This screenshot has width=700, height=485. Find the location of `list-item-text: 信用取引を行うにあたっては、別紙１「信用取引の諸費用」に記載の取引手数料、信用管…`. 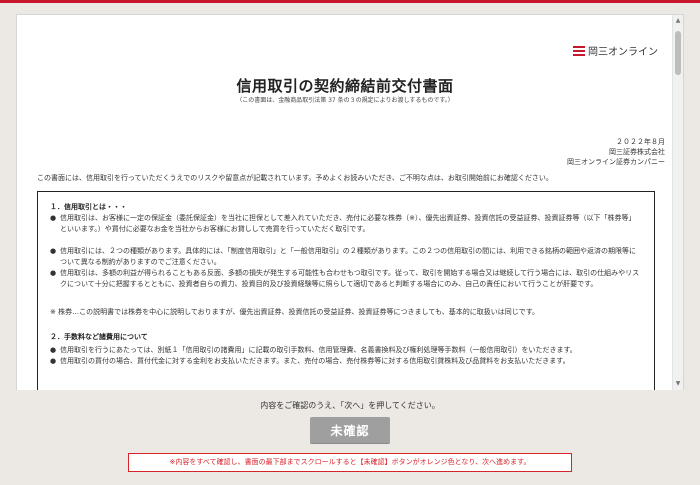

list-item-text: 信用取引を行うにあたっては、別紙１「信用取引の諸費用」に記載の取引手数料、信用管… is located at coordinates (318, 350).